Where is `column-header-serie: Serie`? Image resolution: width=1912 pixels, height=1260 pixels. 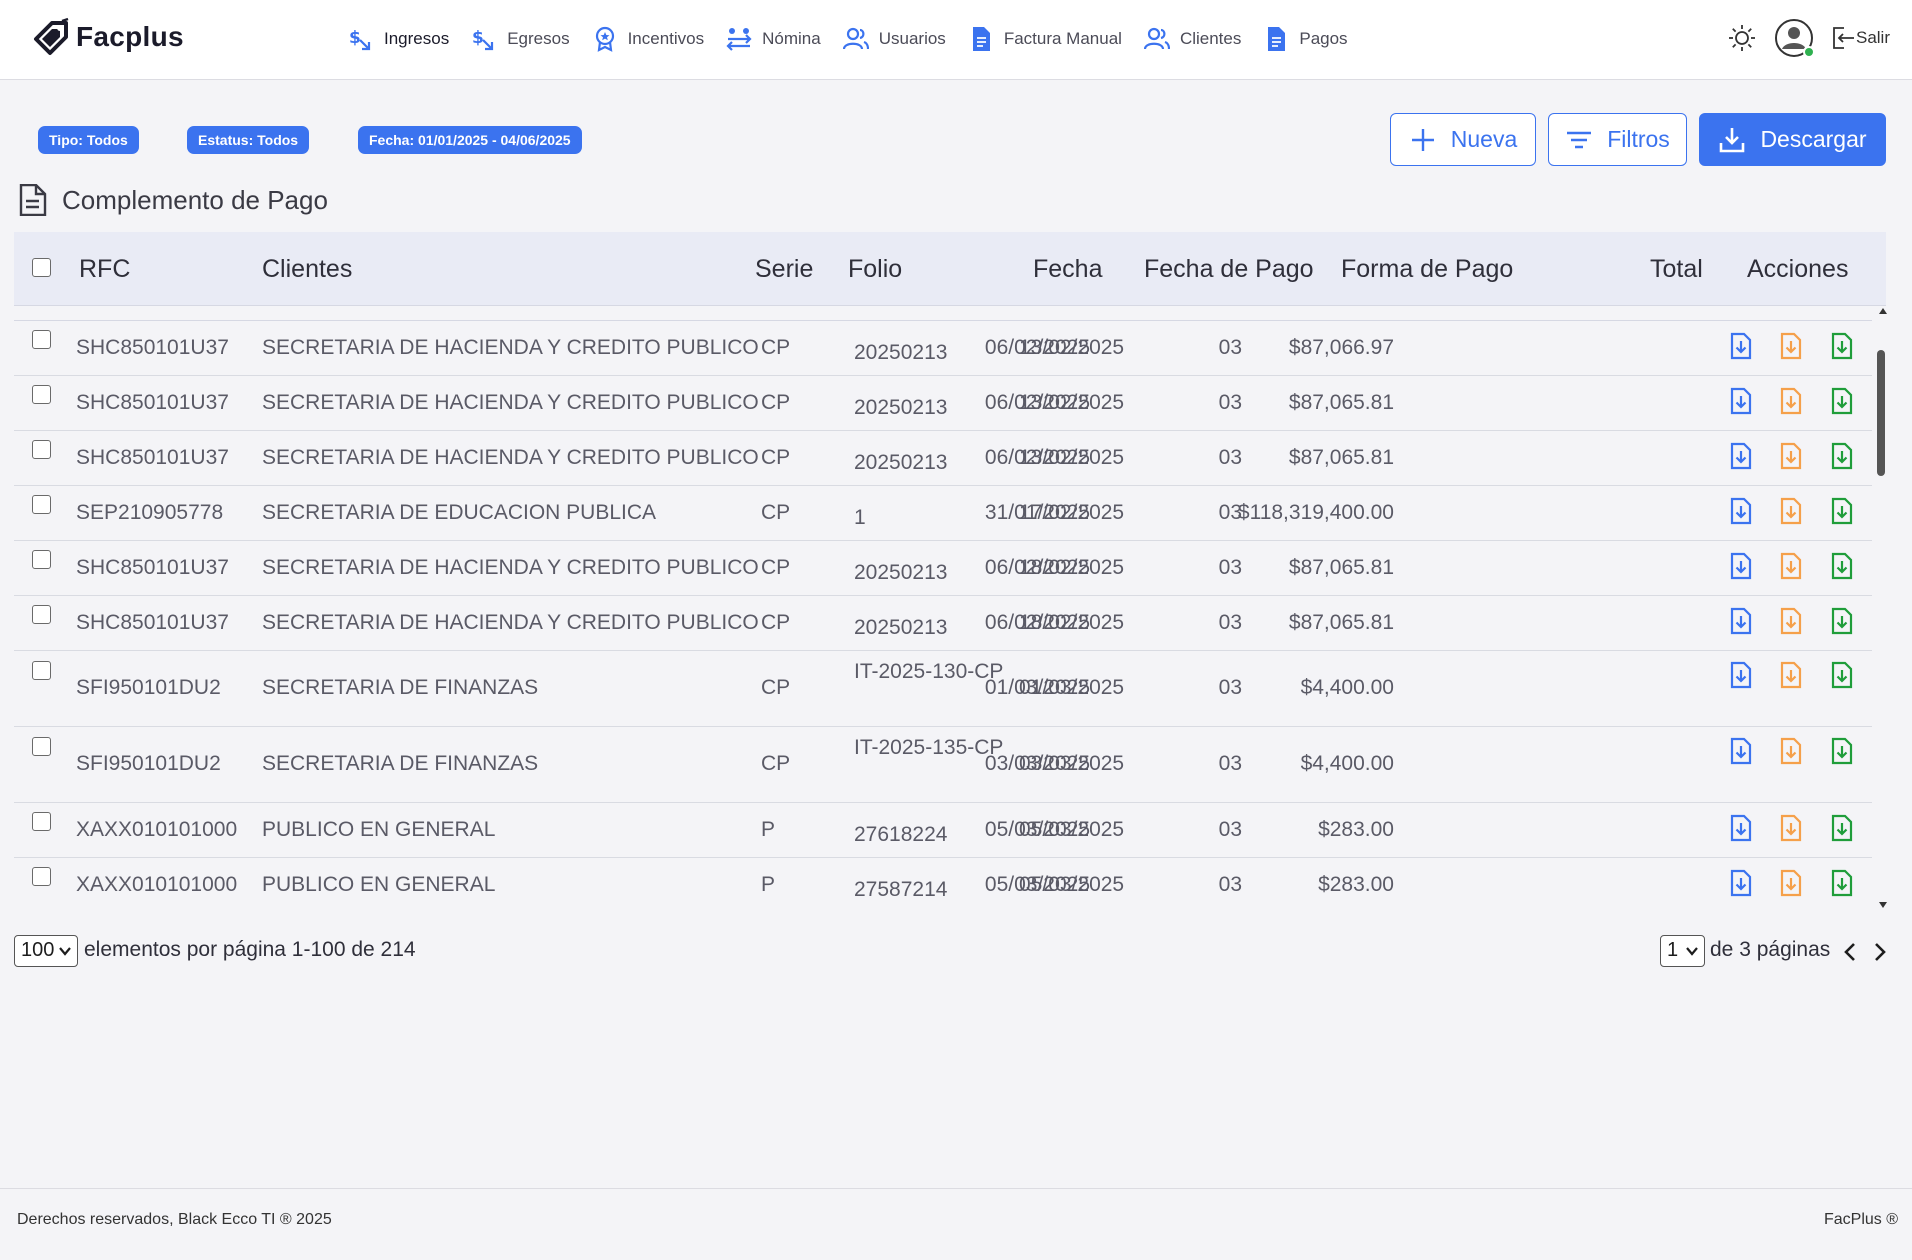
column-header-serie: Serie is located at coordinates (784, 269).